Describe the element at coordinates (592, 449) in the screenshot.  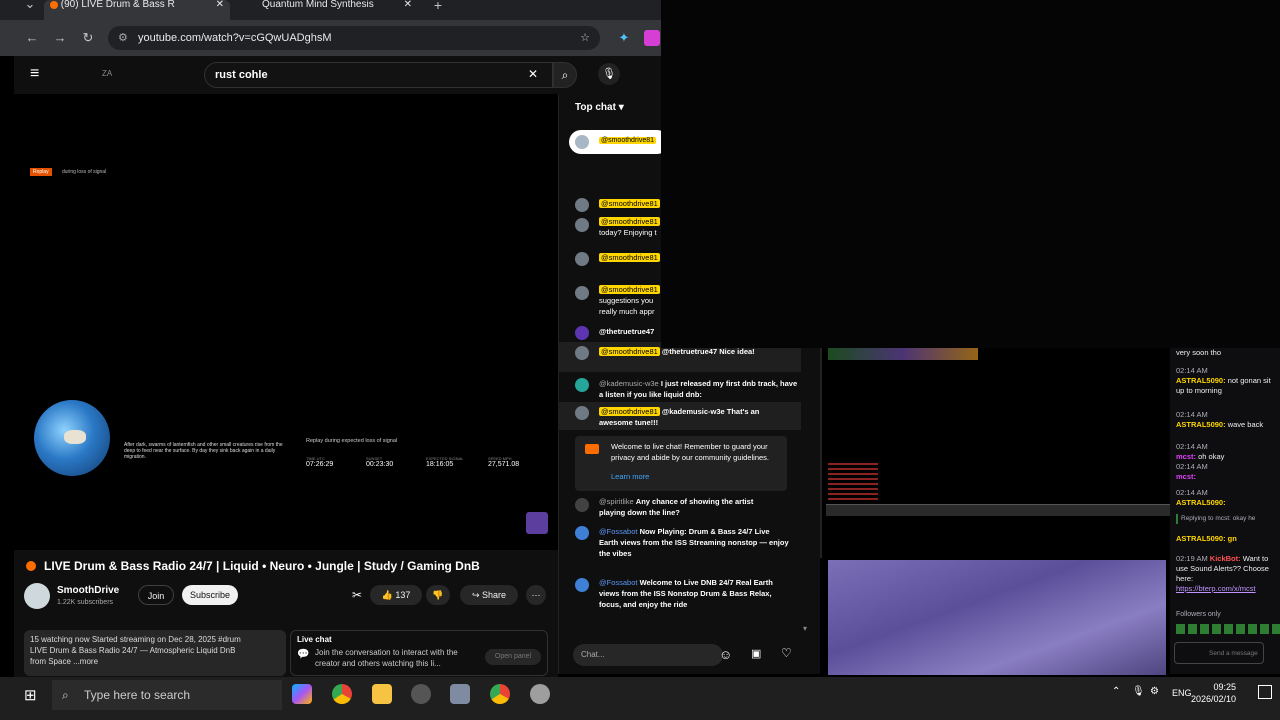
I see `youtube-icon` at that location.